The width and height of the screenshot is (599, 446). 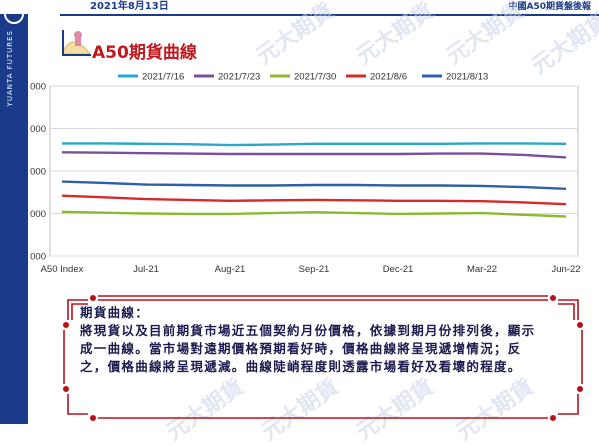 I want to click on x-tick-label: Jun-22, so click(x=565, y=269).